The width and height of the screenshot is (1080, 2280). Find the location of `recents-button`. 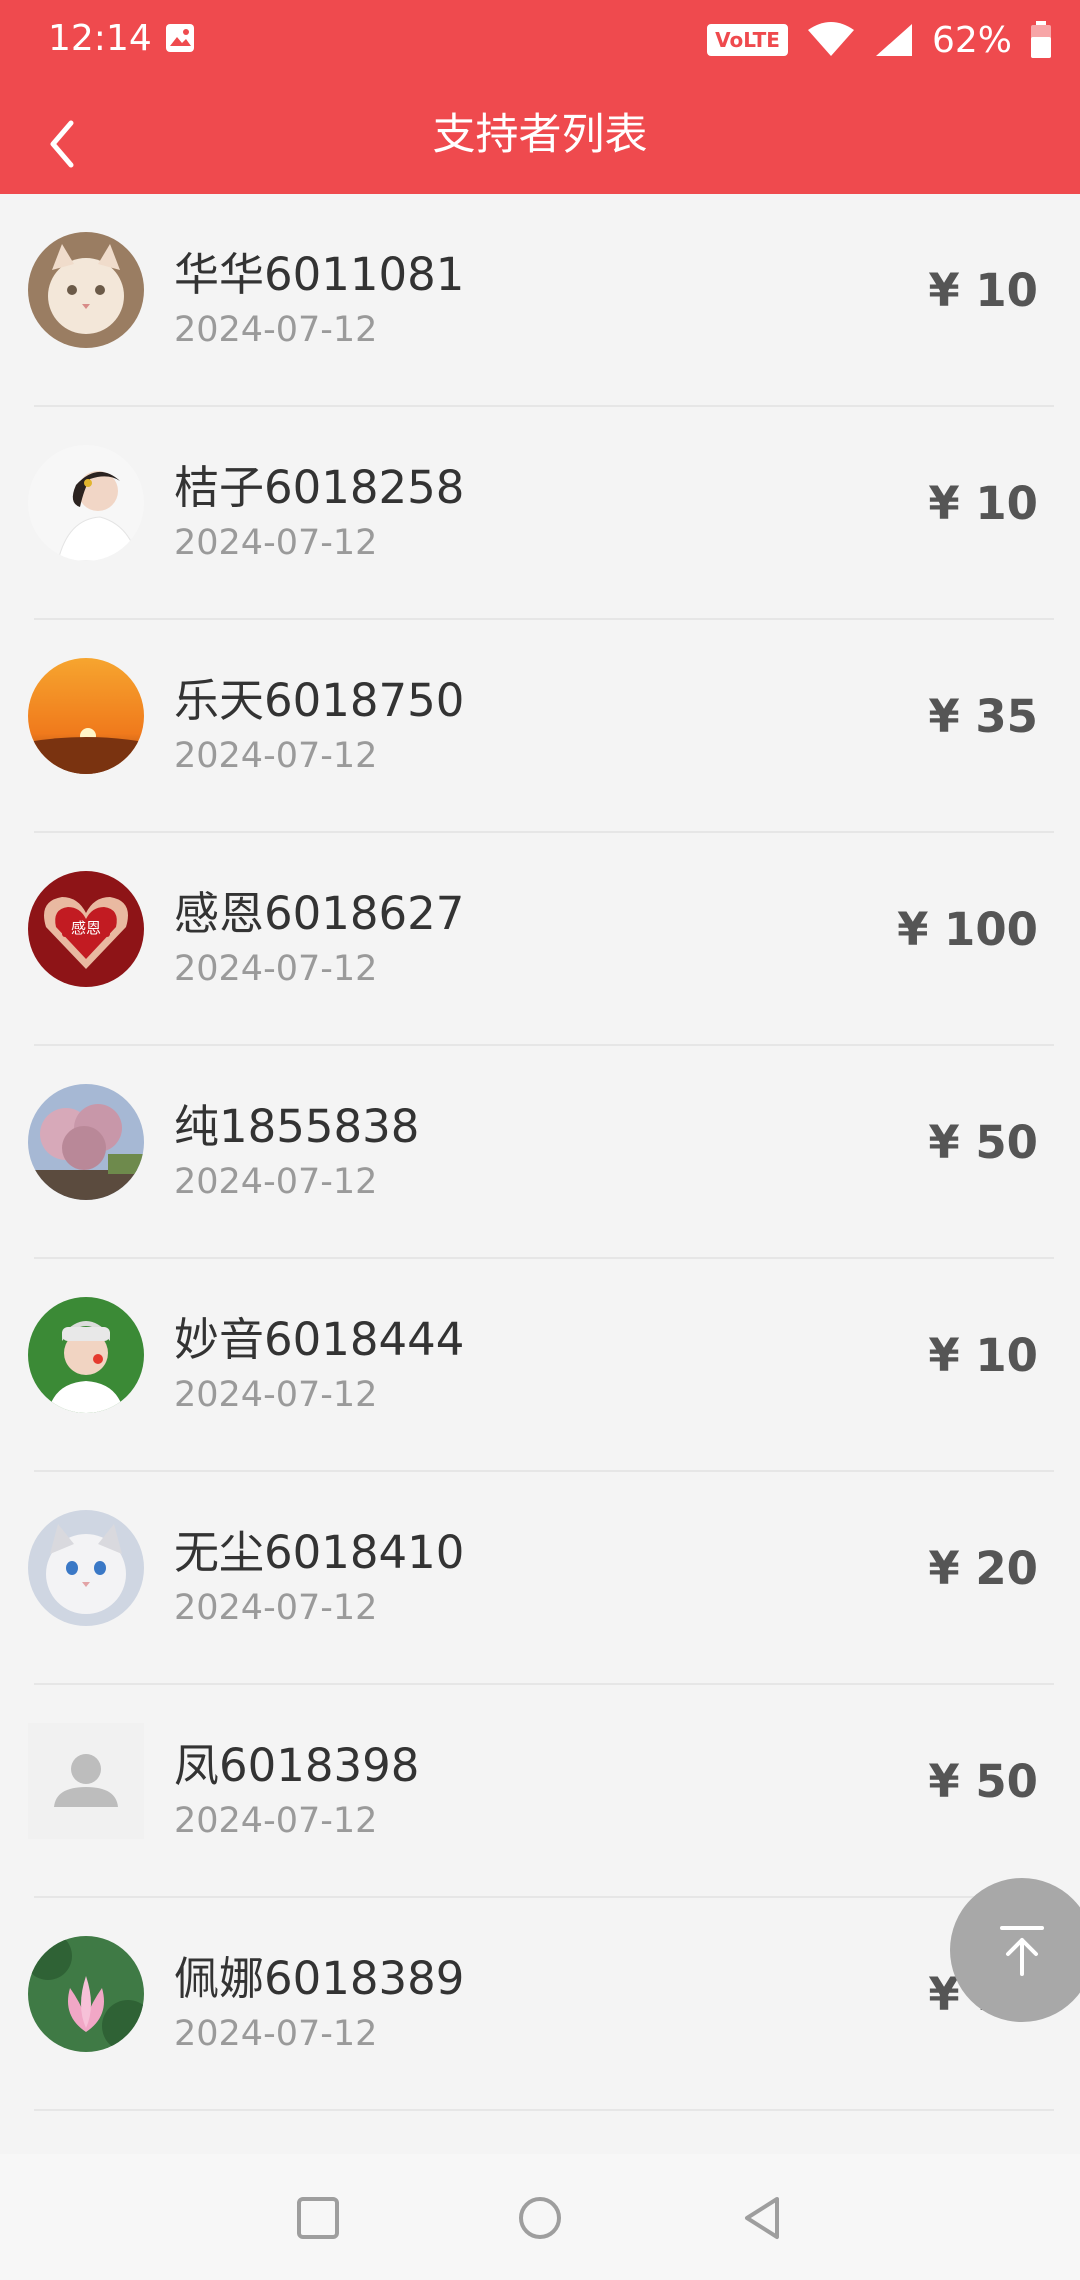

recents-button is located at coordinates (318, 2218).